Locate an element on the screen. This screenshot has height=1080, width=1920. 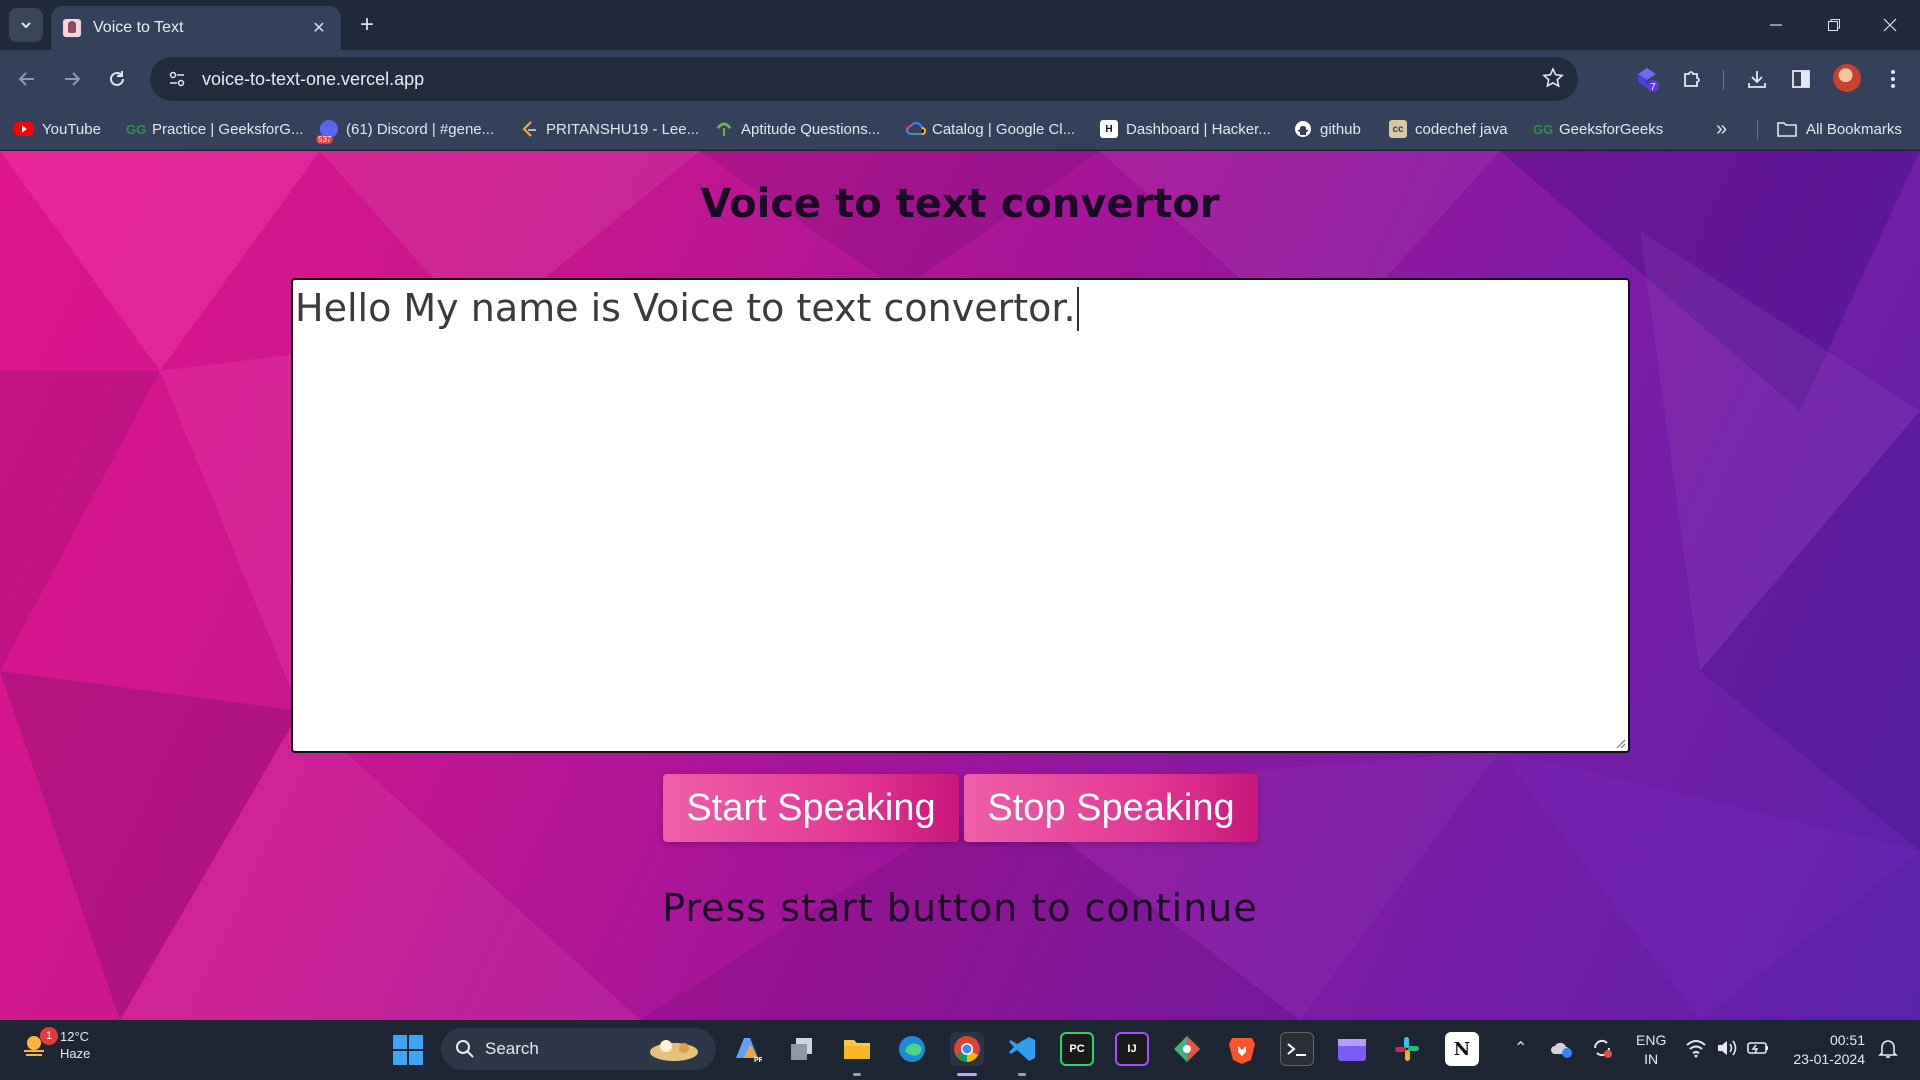
back-button is located at coordinates (27, 79).